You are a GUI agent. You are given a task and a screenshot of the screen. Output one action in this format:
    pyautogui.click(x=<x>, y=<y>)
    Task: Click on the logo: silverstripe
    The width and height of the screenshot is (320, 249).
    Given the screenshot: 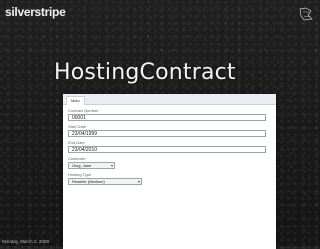 What is the action you would take?
    pyautogui.click(x=35, y=12)
    